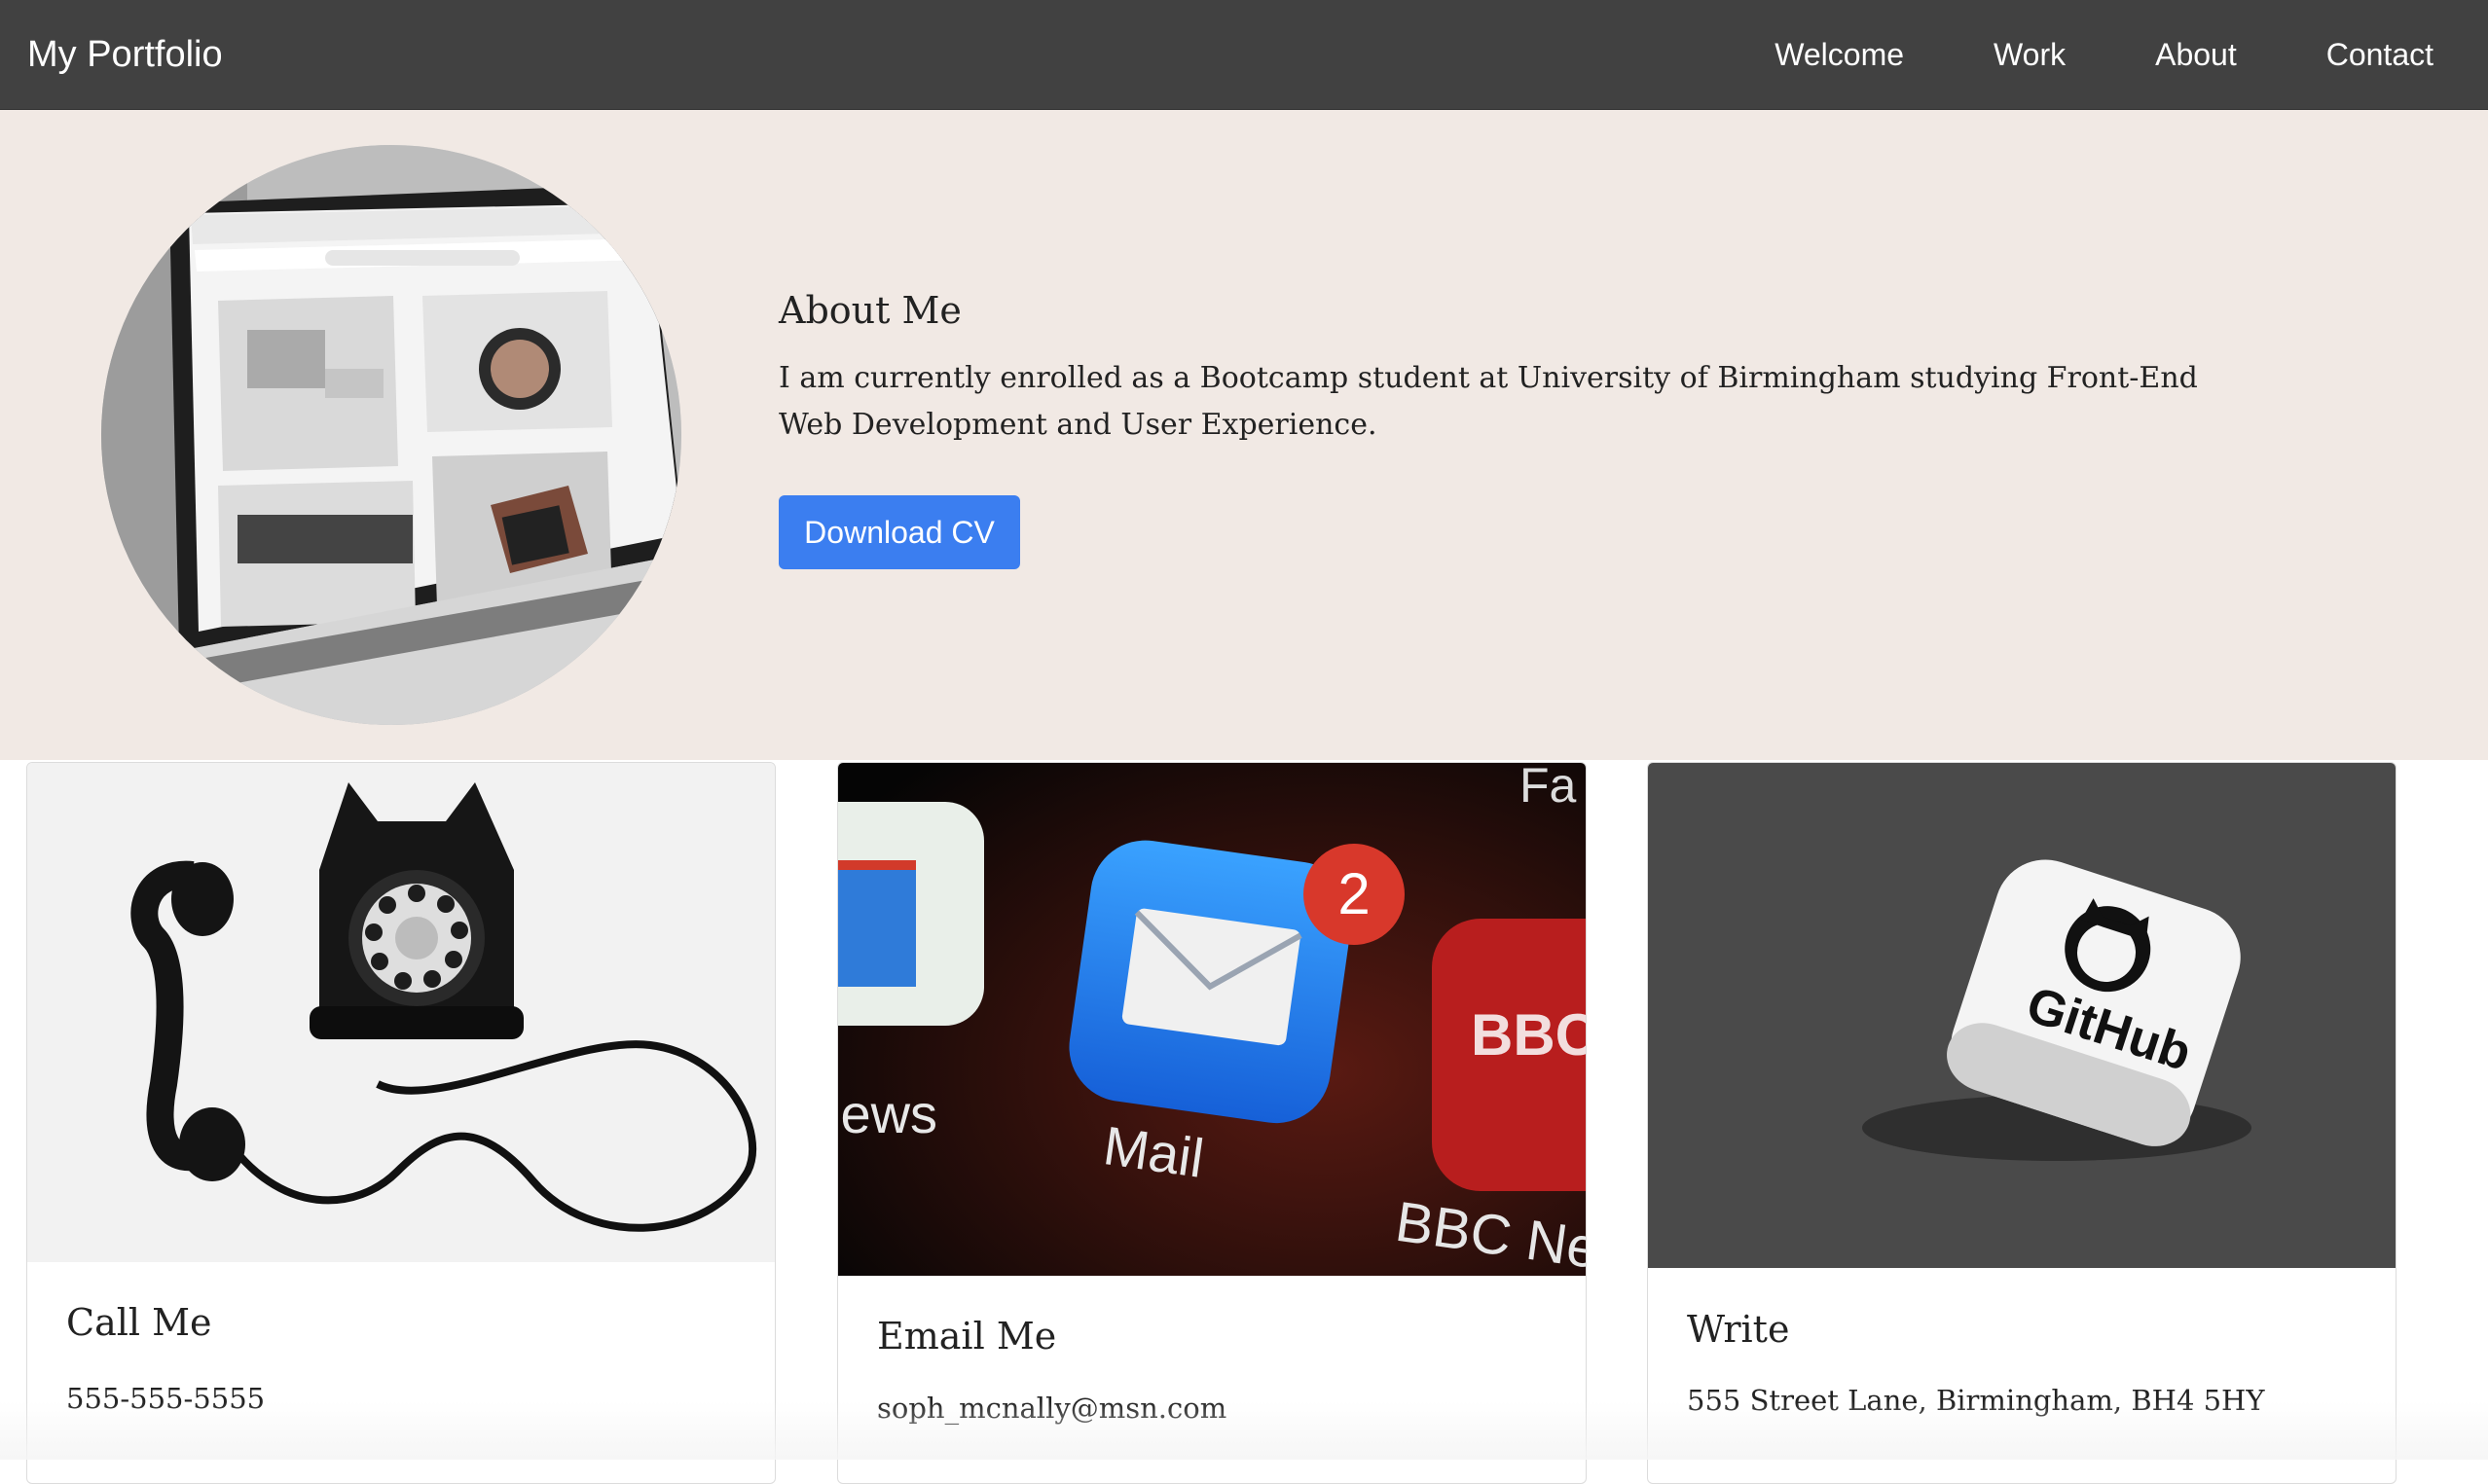 The height and width of the screenshot is (1484, 2488). What do you see at coordinates (870, 311) in the screenshot?
I see `about-heading: About Me` at bounding box center [870, 311].